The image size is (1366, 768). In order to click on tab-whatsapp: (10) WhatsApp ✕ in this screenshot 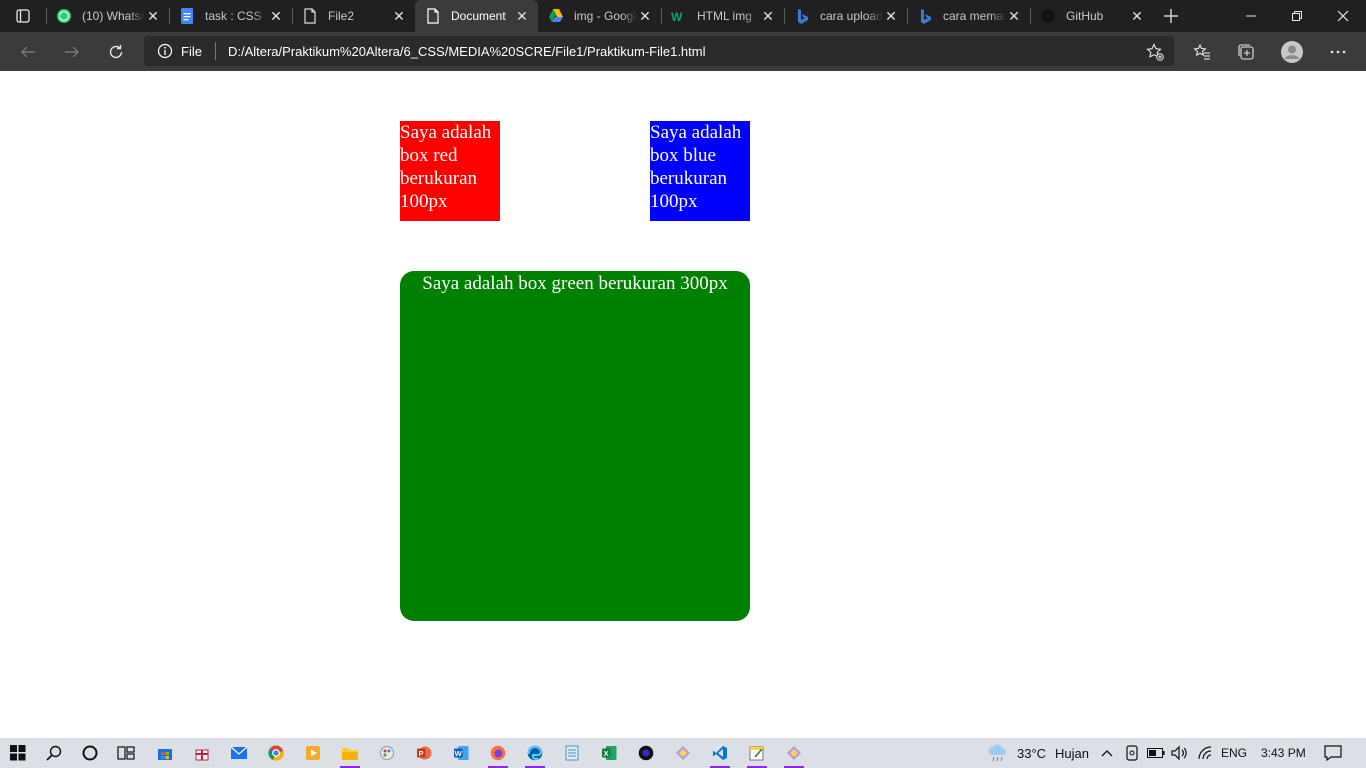, I will do `click(107, 16)`.